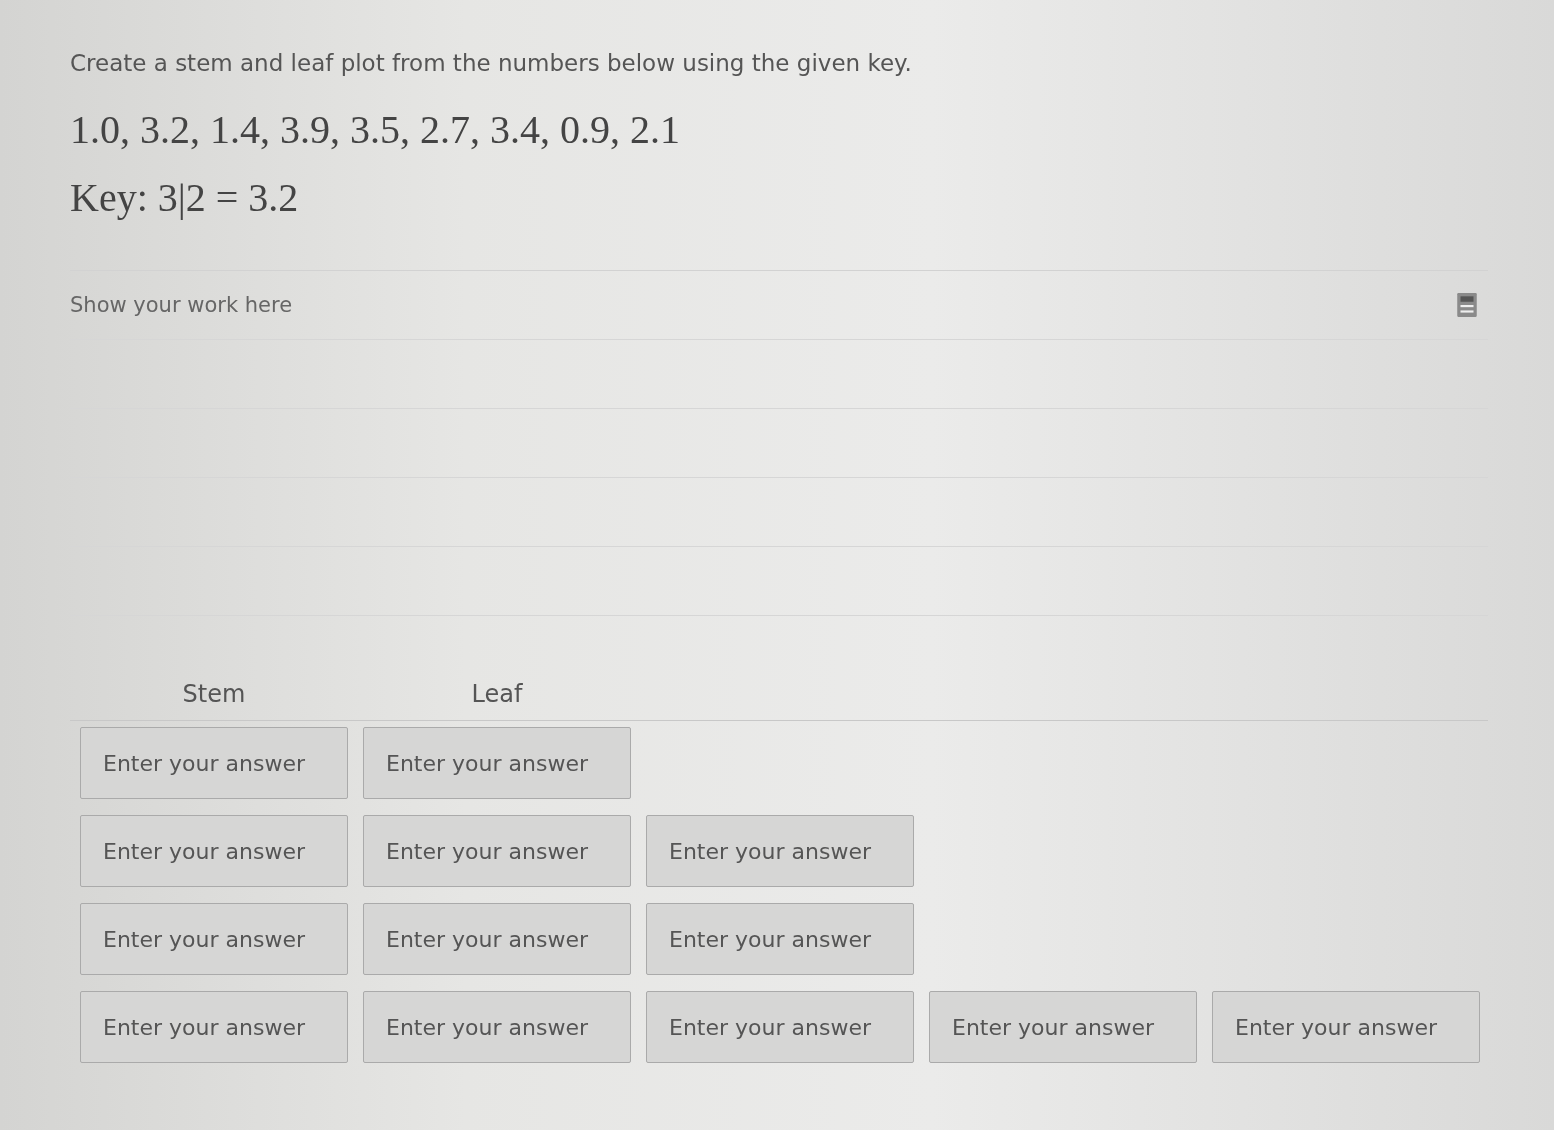 The height and width of the screenshot is (1130, 1554). I want to click on column-header: Stem, so click(214, 695).